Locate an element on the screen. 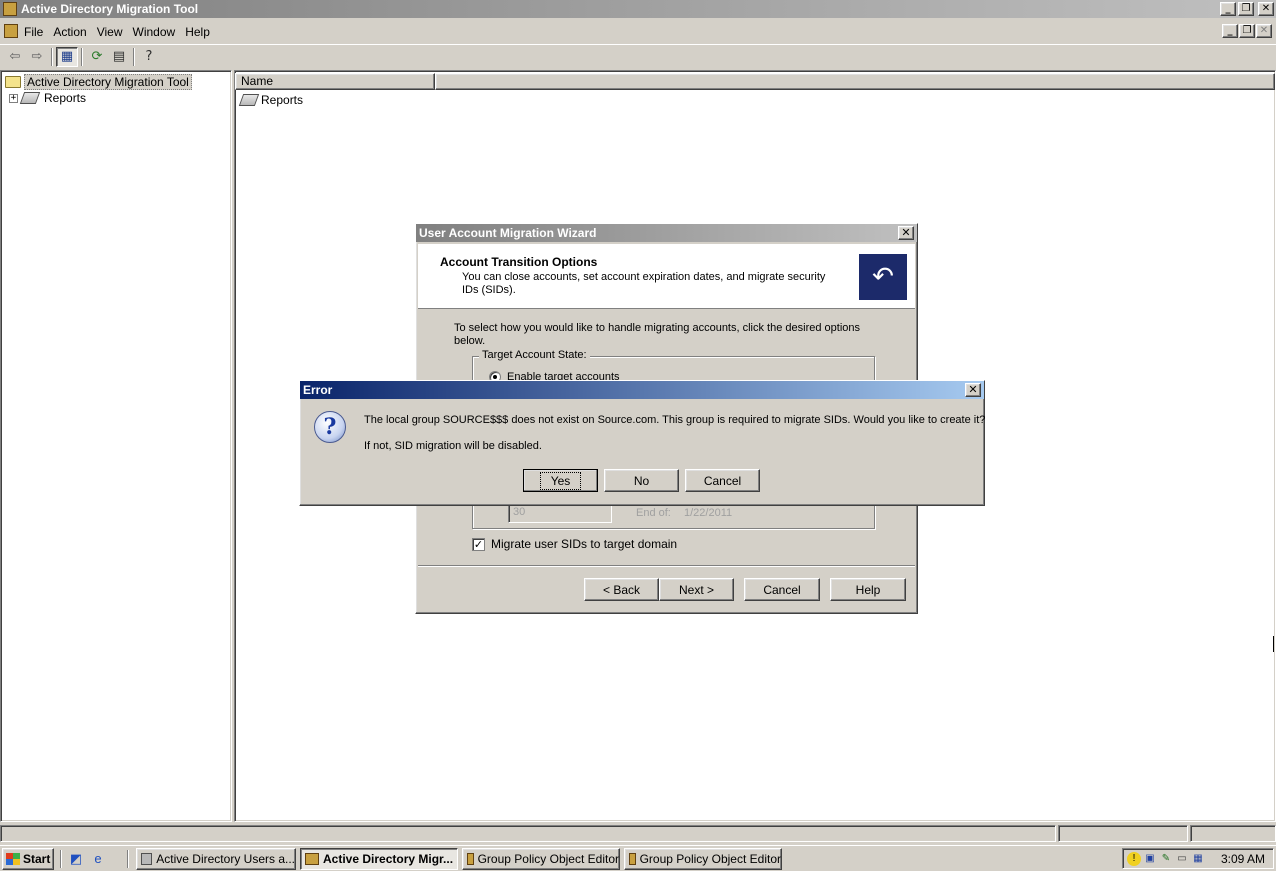 The width and height of the screenshot is (1276, 871). menu-view: View is located at coordinates (110, 32).